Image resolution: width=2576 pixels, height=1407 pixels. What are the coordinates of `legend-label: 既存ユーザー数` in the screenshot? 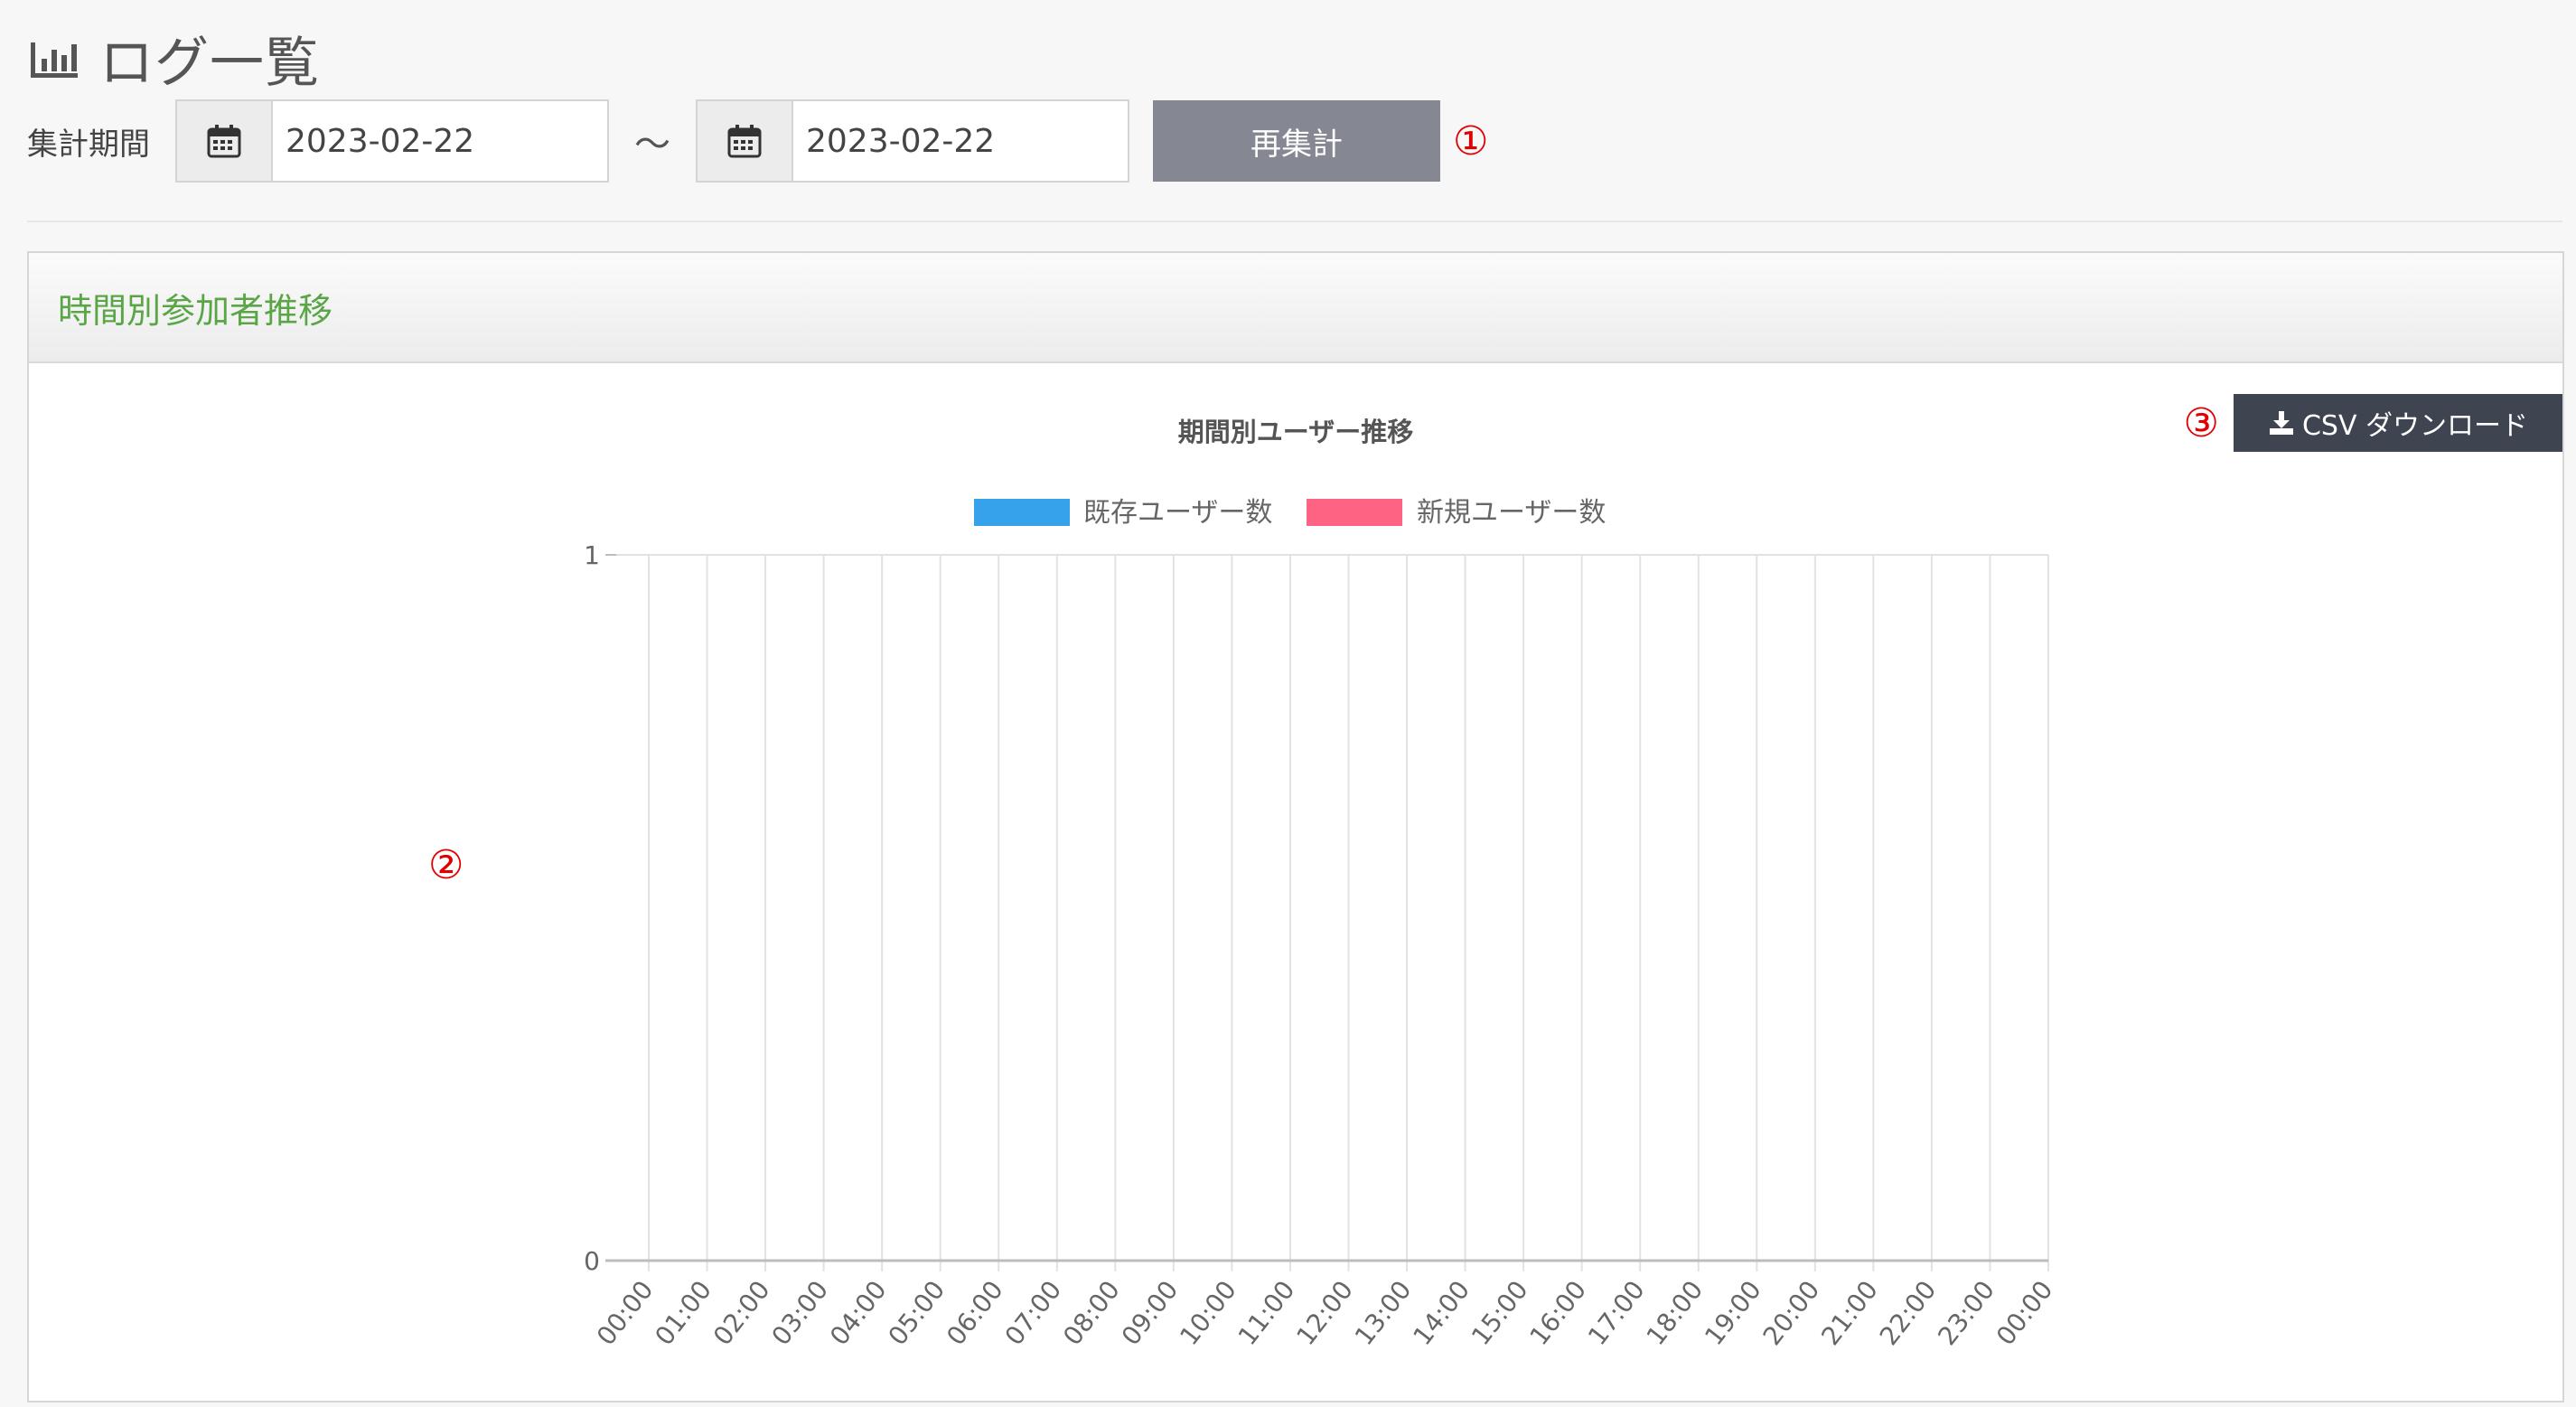 It's located at (1177, 513).